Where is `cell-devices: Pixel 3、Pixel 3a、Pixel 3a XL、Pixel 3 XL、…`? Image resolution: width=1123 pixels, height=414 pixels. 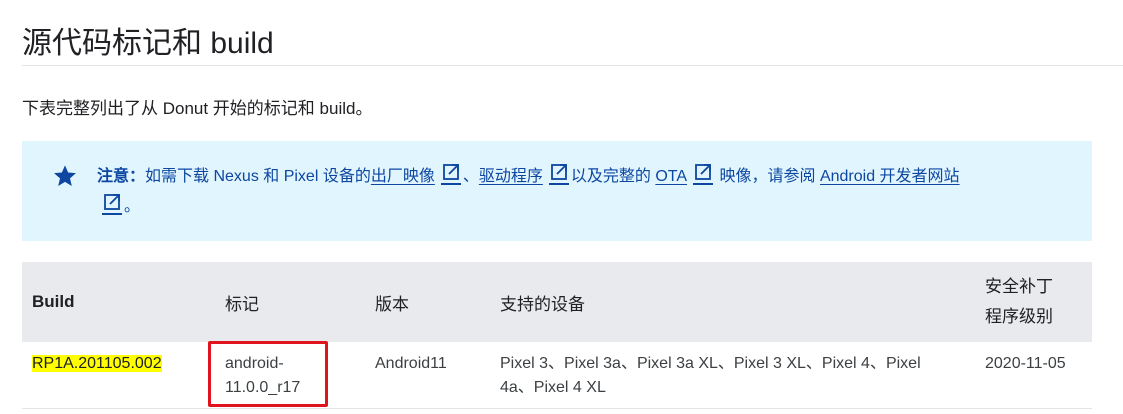 cell-devices: Pixel 3、Pixel 3a、Pixel 3a XL、Pixel 3 XL、… is located at coordinates (732, 375).